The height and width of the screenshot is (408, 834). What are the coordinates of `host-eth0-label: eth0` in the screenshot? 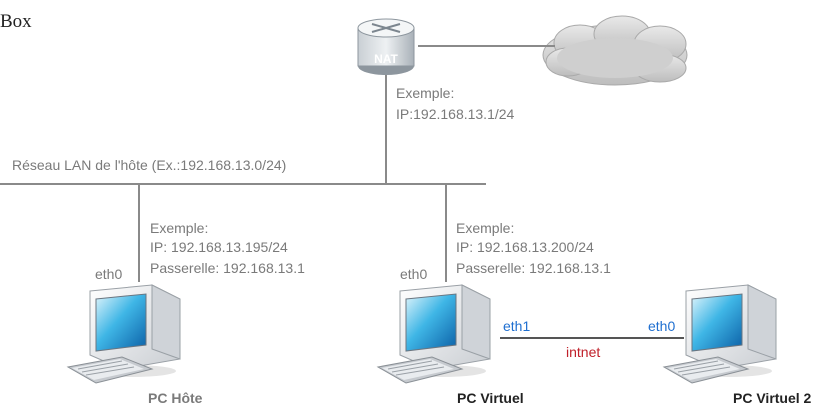 It's located at (108, 274).